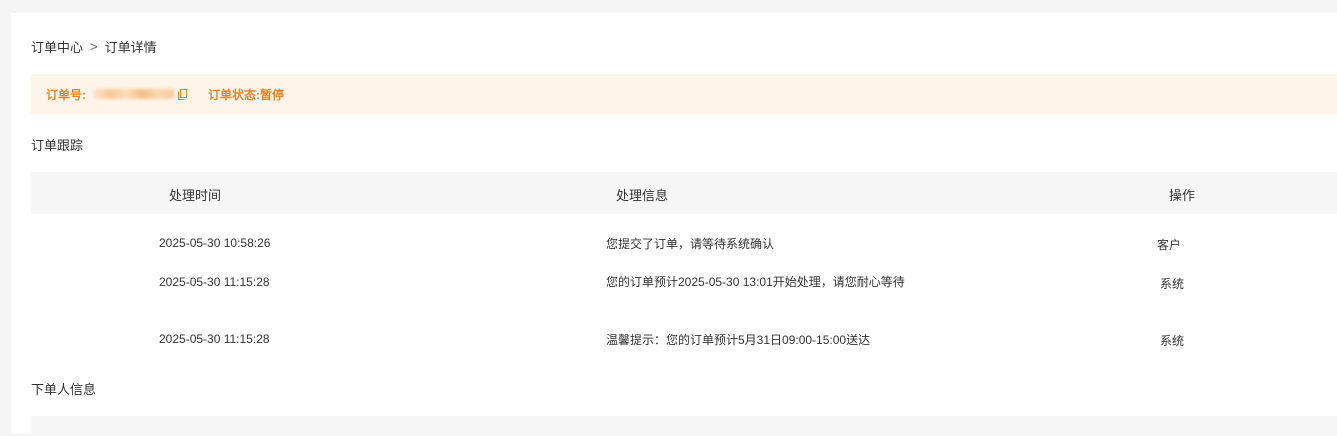 This screenshot has height=436, width=1337. What do you see at coordinates (64, 389) in the screenshot?
I see `orderer-section-title: 下单人信息` at bounding box center [64, 389].